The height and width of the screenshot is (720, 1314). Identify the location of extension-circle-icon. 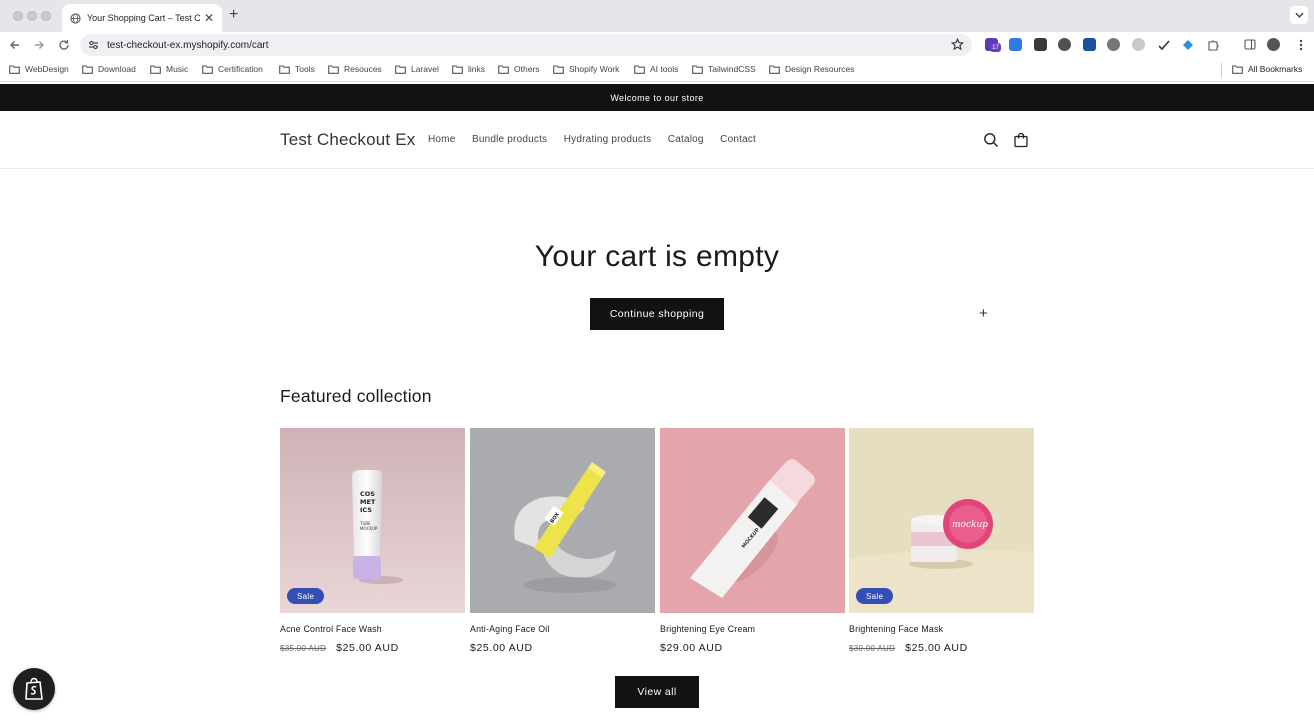
(1138, 44).